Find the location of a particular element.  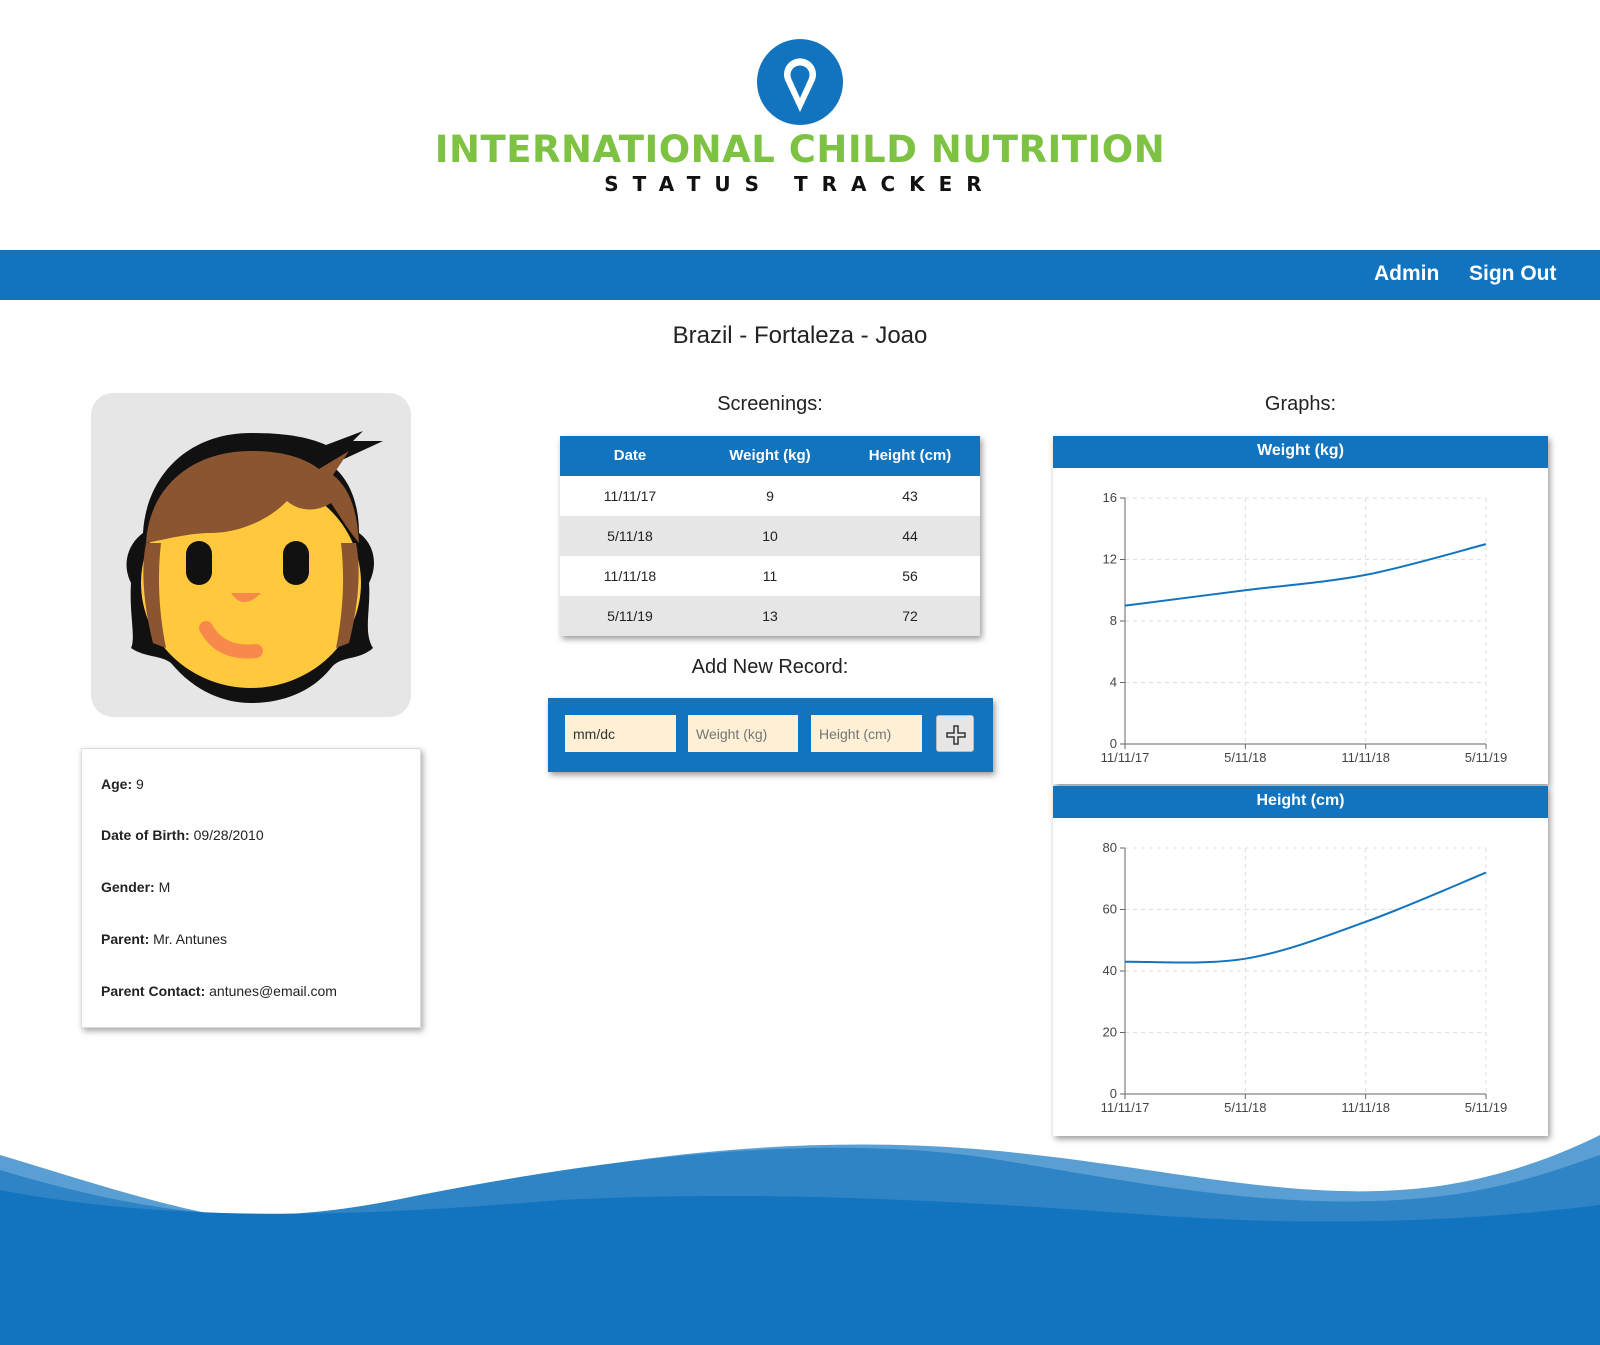

location-pin-logo-icon is located at coordinates (800, 82).